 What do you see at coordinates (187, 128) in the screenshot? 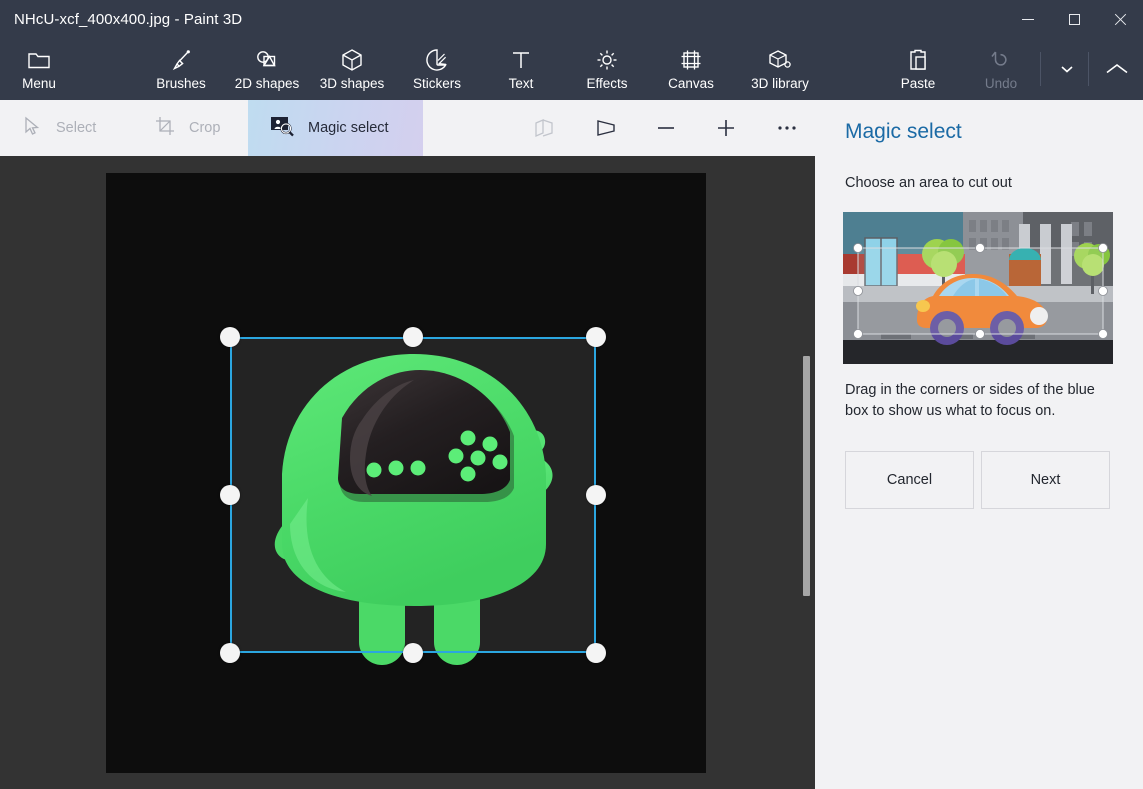
I see `tab-crop: Crop` at bounding box center [187, 128].